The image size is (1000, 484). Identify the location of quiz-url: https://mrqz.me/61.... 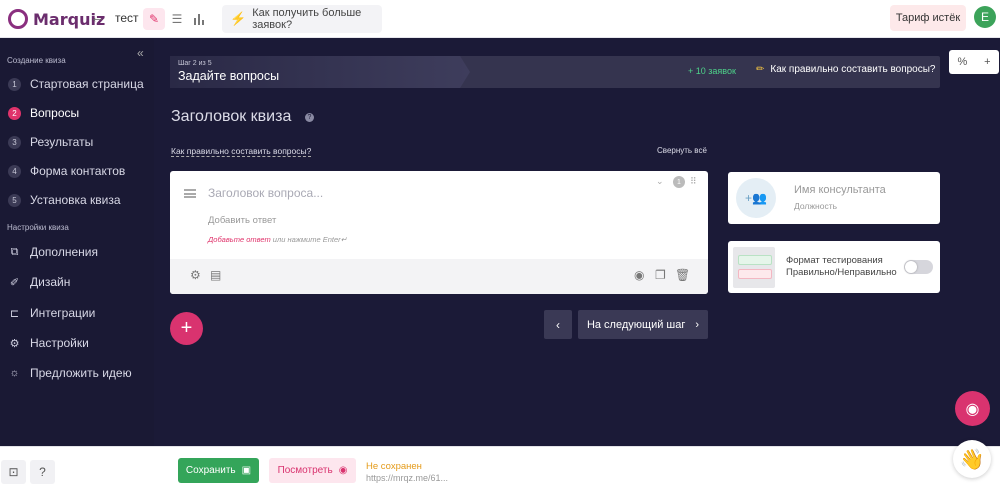
(407, 478).